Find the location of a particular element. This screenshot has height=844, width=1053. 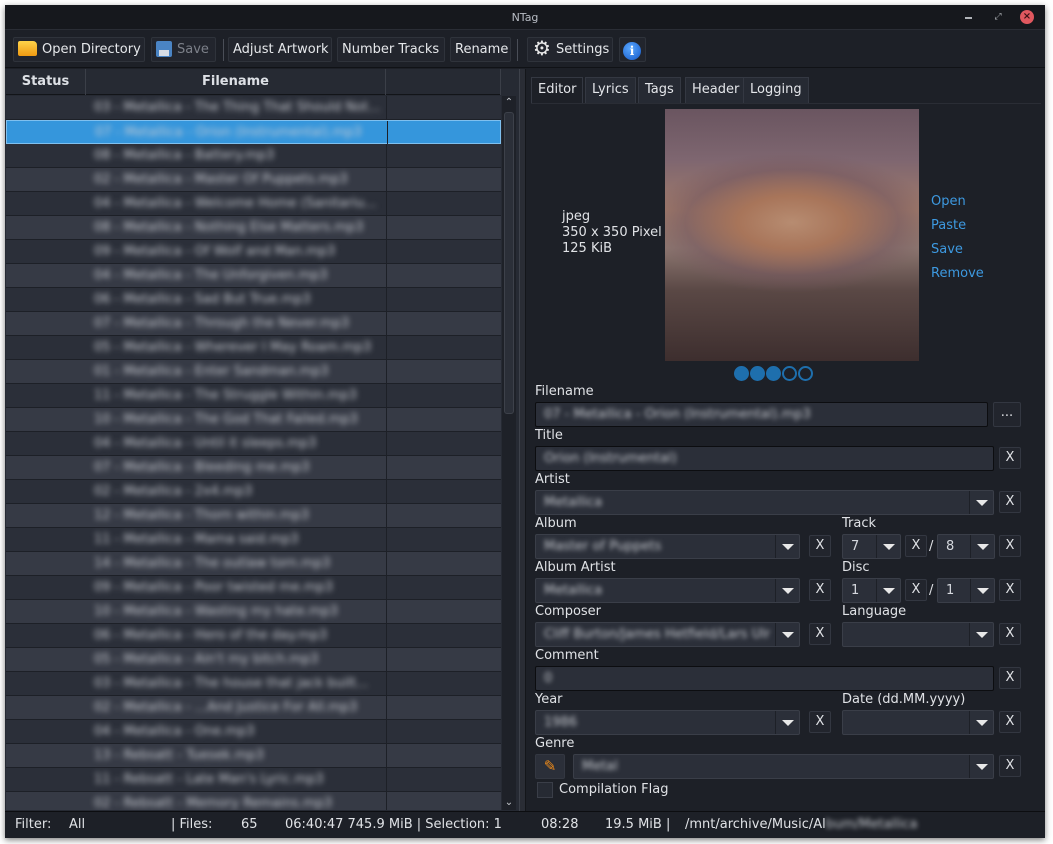

tab-tags: Tags is located at coordinates (659, 90).